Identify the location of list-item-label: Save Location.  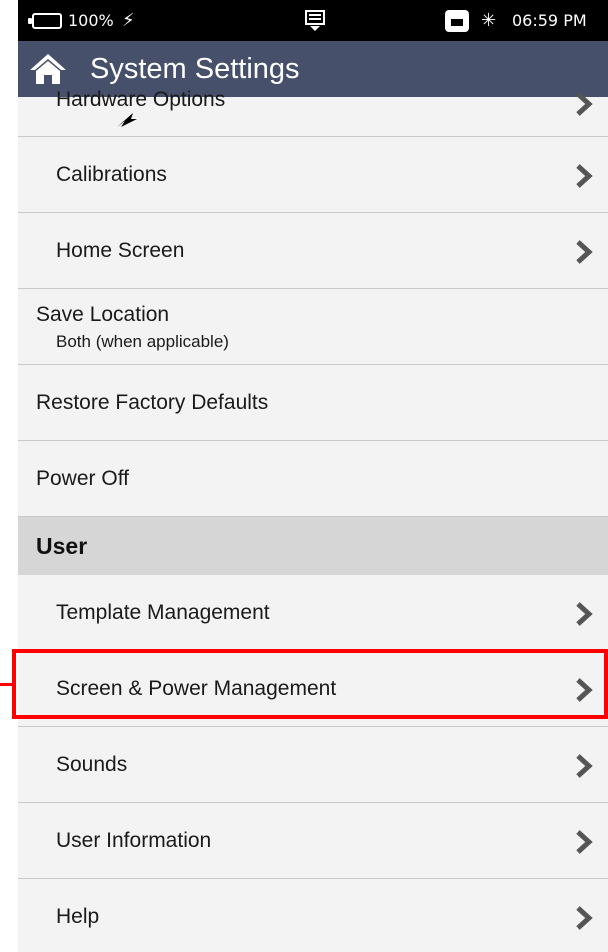
(103, 314).